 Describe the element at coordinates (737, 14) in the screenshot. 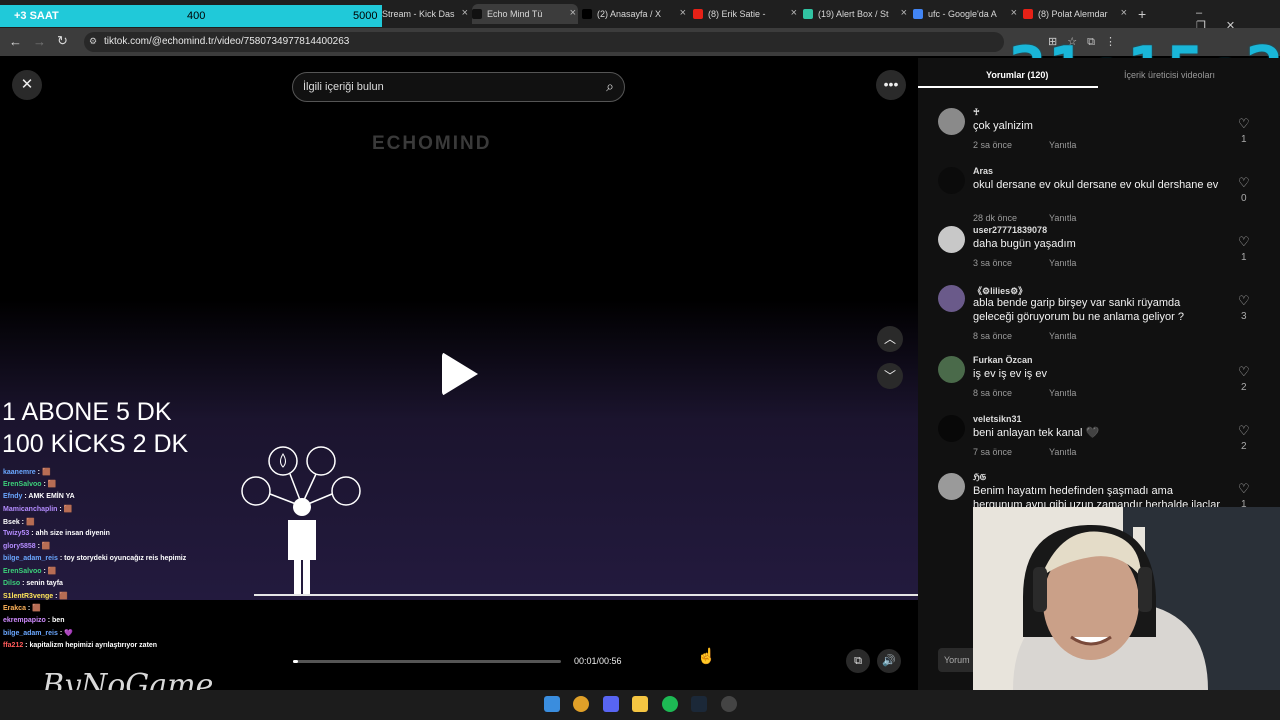

I see `tab-label: (8) Erik Satie -` at that location.